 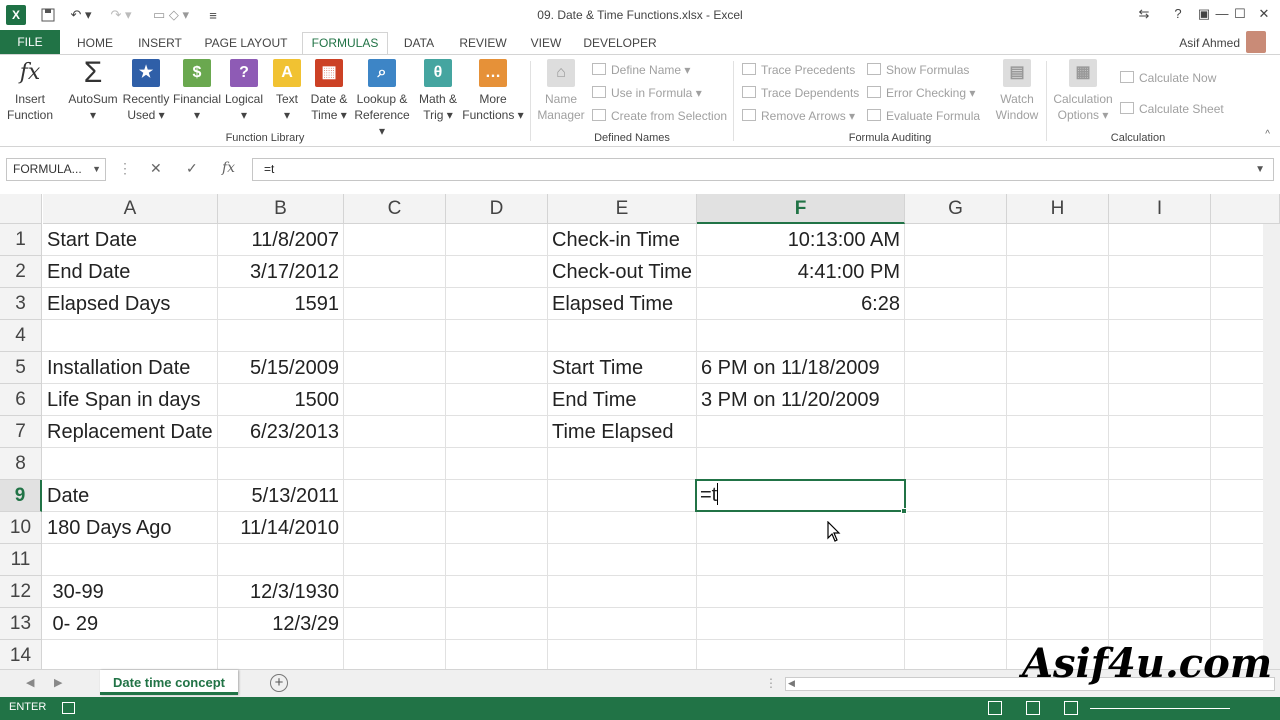 What do you see at coordinates (21, 368) in the screenshot?
I see `row-header-5: 5` at bounding box center [21, 368].